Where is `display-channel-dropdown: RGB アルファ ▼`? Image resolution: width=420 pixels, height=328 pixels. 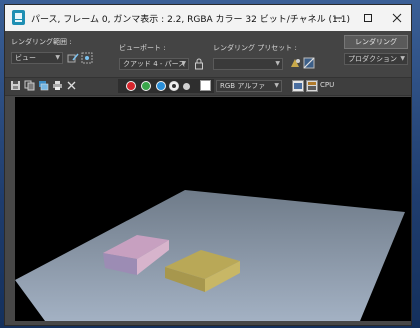
display-channel-dropdown: RGB アルファ ▼ is located at coordinates (249, 86).